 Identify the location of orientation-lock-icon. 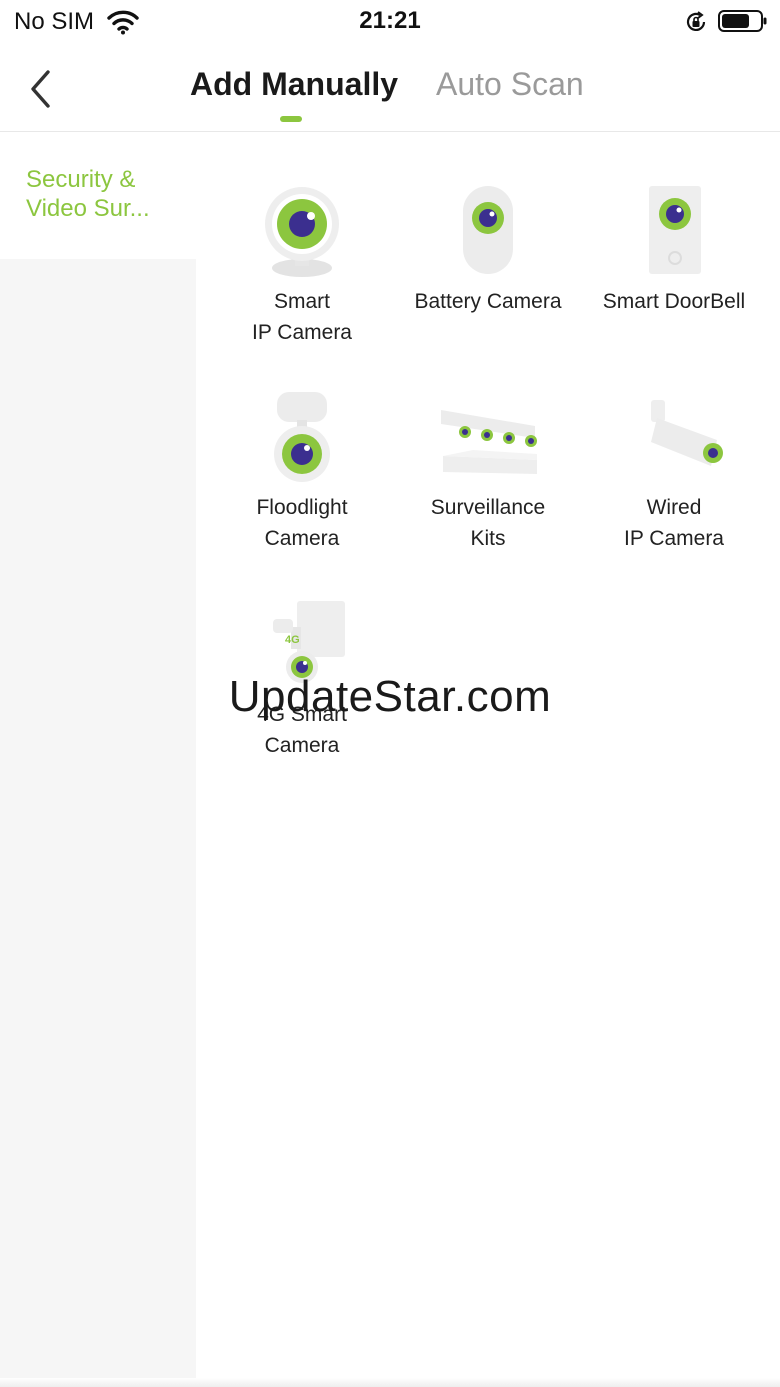
(696, 21).